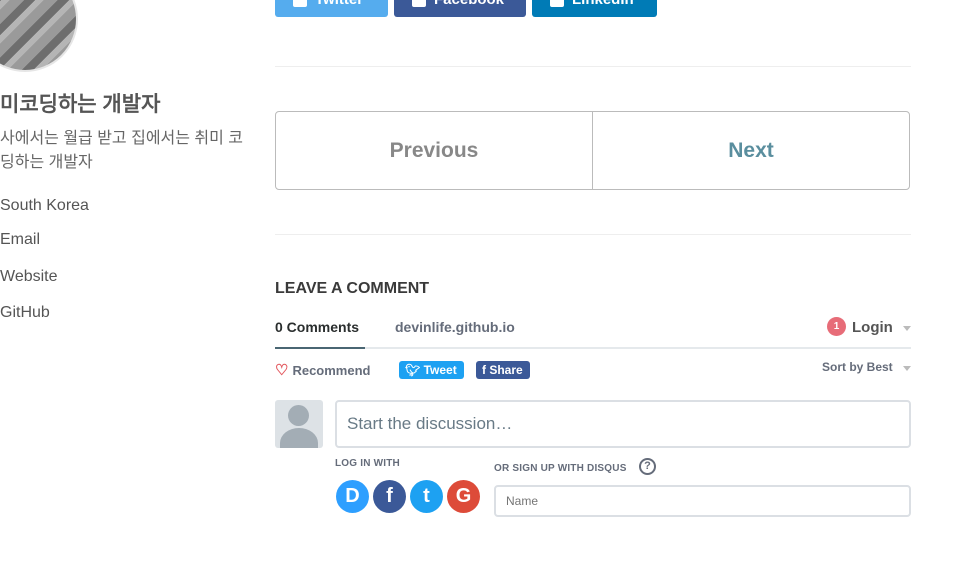  Describe the element at coordinates (560, 468) in the screenshot. I see `sign-up-label: OR SIGN UP WITH DISQUS` at that location.